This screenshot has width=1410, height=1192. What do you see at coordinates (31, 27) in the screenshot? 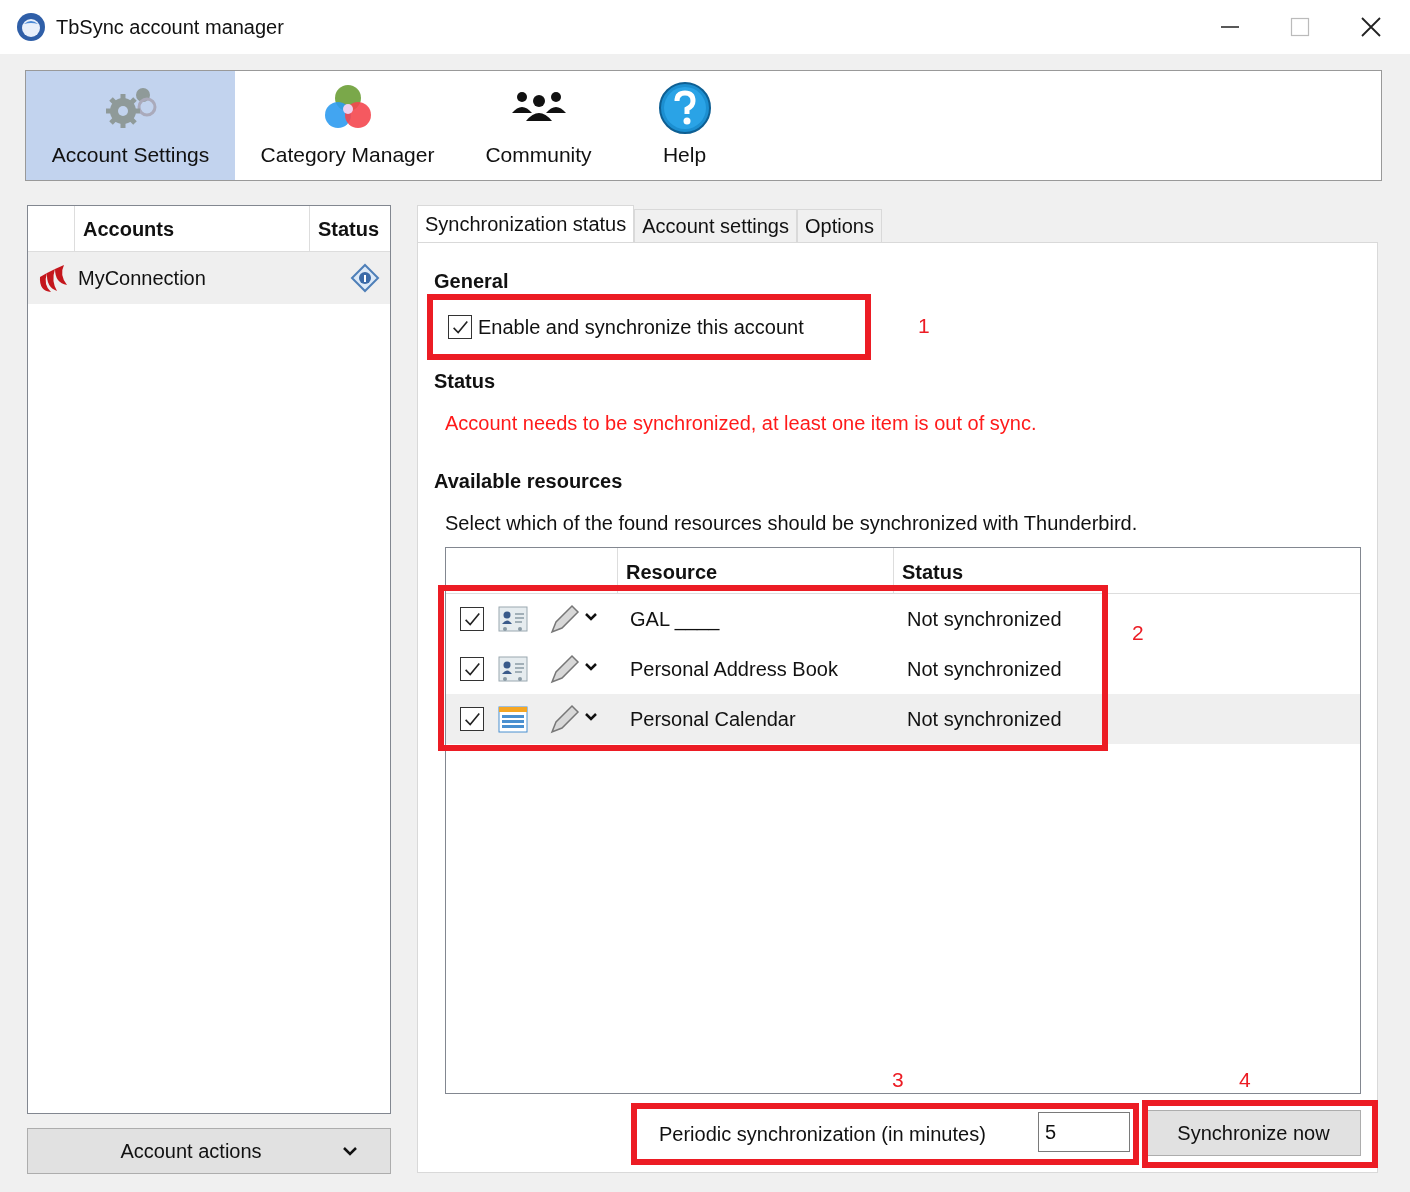
I see `app-icon` at bounding box center [31, 27].